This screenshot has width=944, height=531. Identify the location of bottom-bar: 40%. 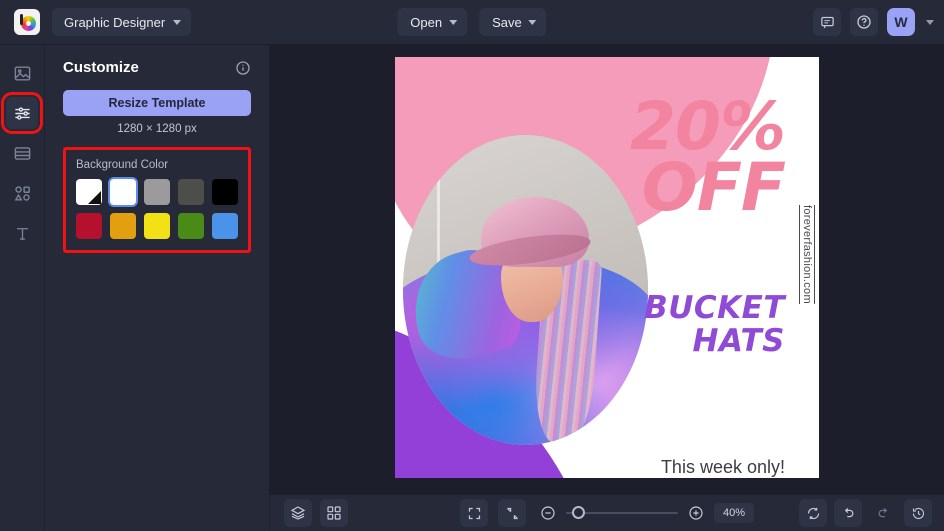
(607, 512).